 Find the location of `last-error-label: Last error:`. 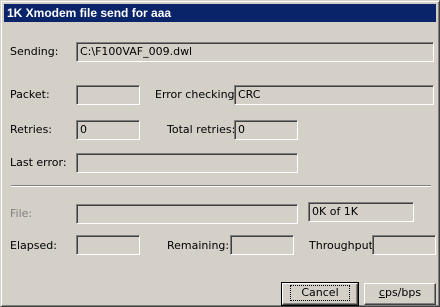

last-error-label: Last error: is located at coordinates (38, 162).